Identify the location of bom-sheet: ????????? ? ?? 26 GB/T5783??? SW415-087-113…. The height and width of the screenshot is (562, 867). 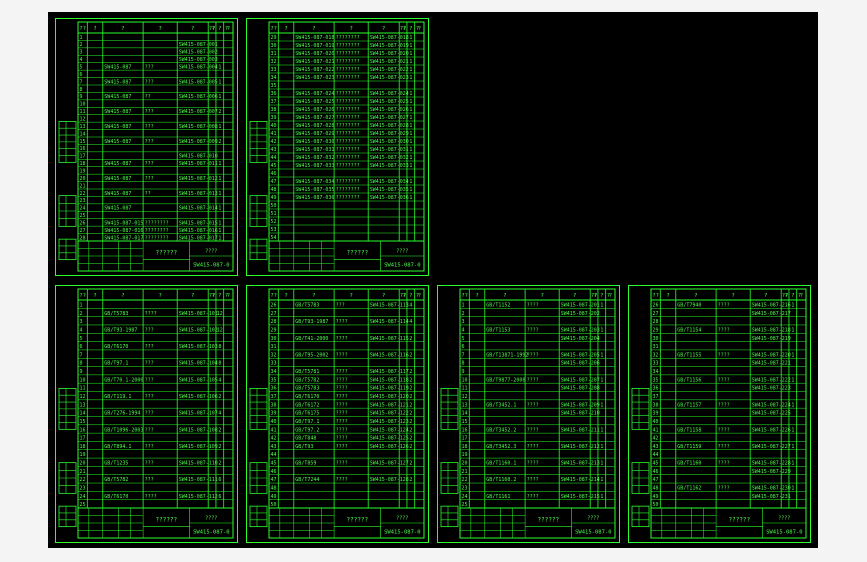
(337, 414).